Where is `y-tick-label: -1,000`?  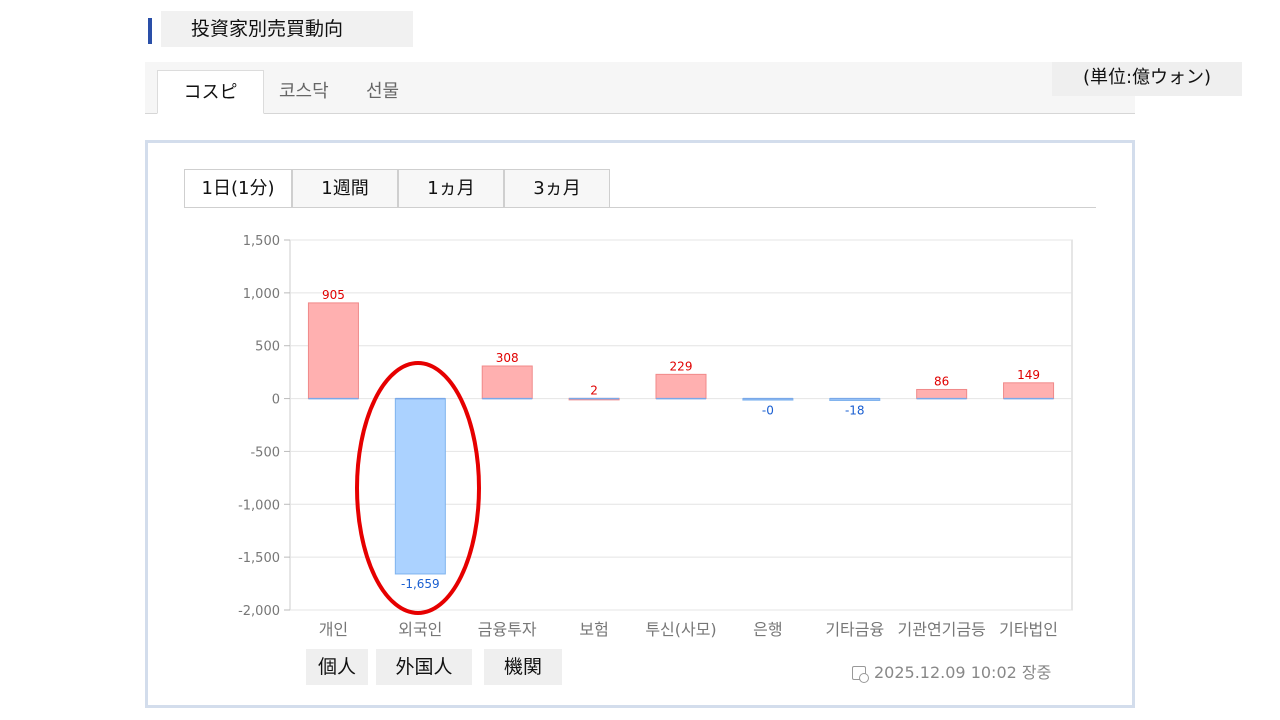 y-tick-label: -1,000 is located at coordinates (259, 505).